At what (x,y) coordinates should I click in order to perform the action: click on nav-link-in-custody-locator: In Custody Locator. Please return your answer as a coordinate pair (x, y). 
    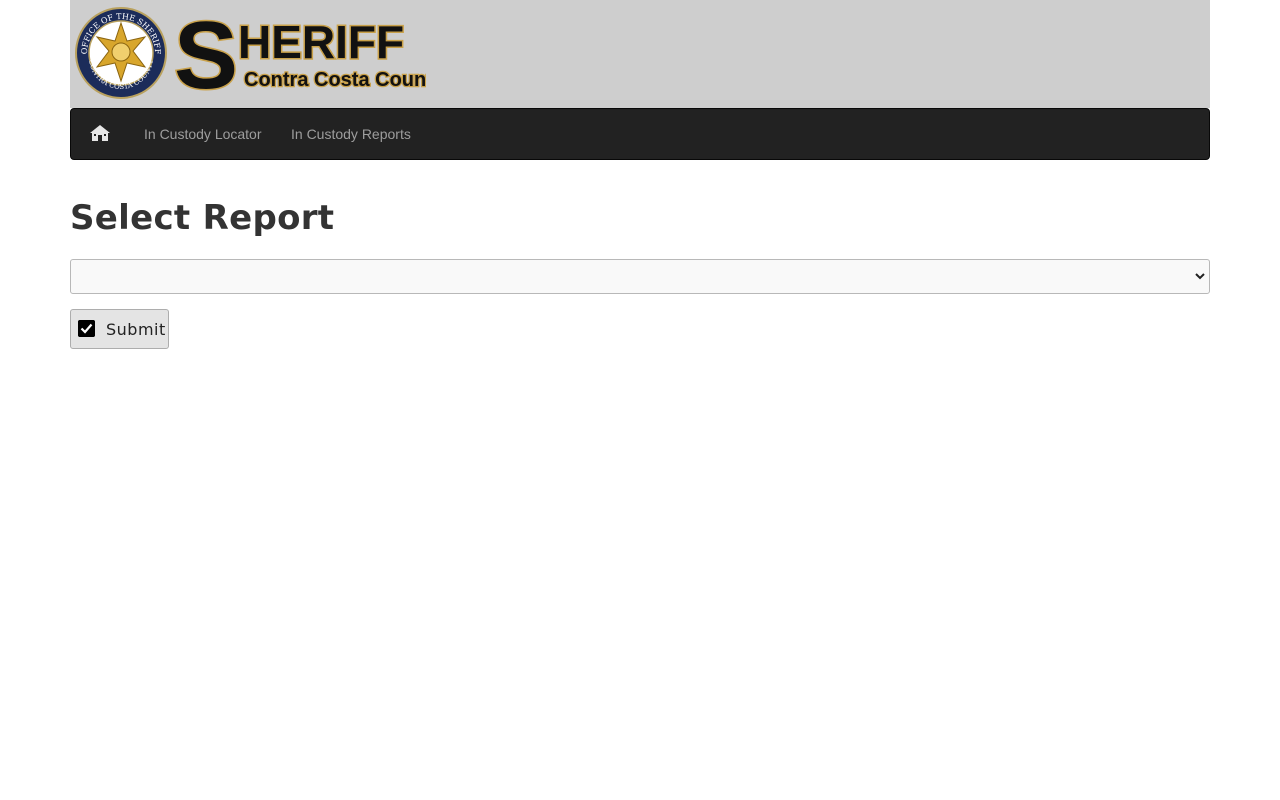
    Looking at the image, I should click on (203, 134).